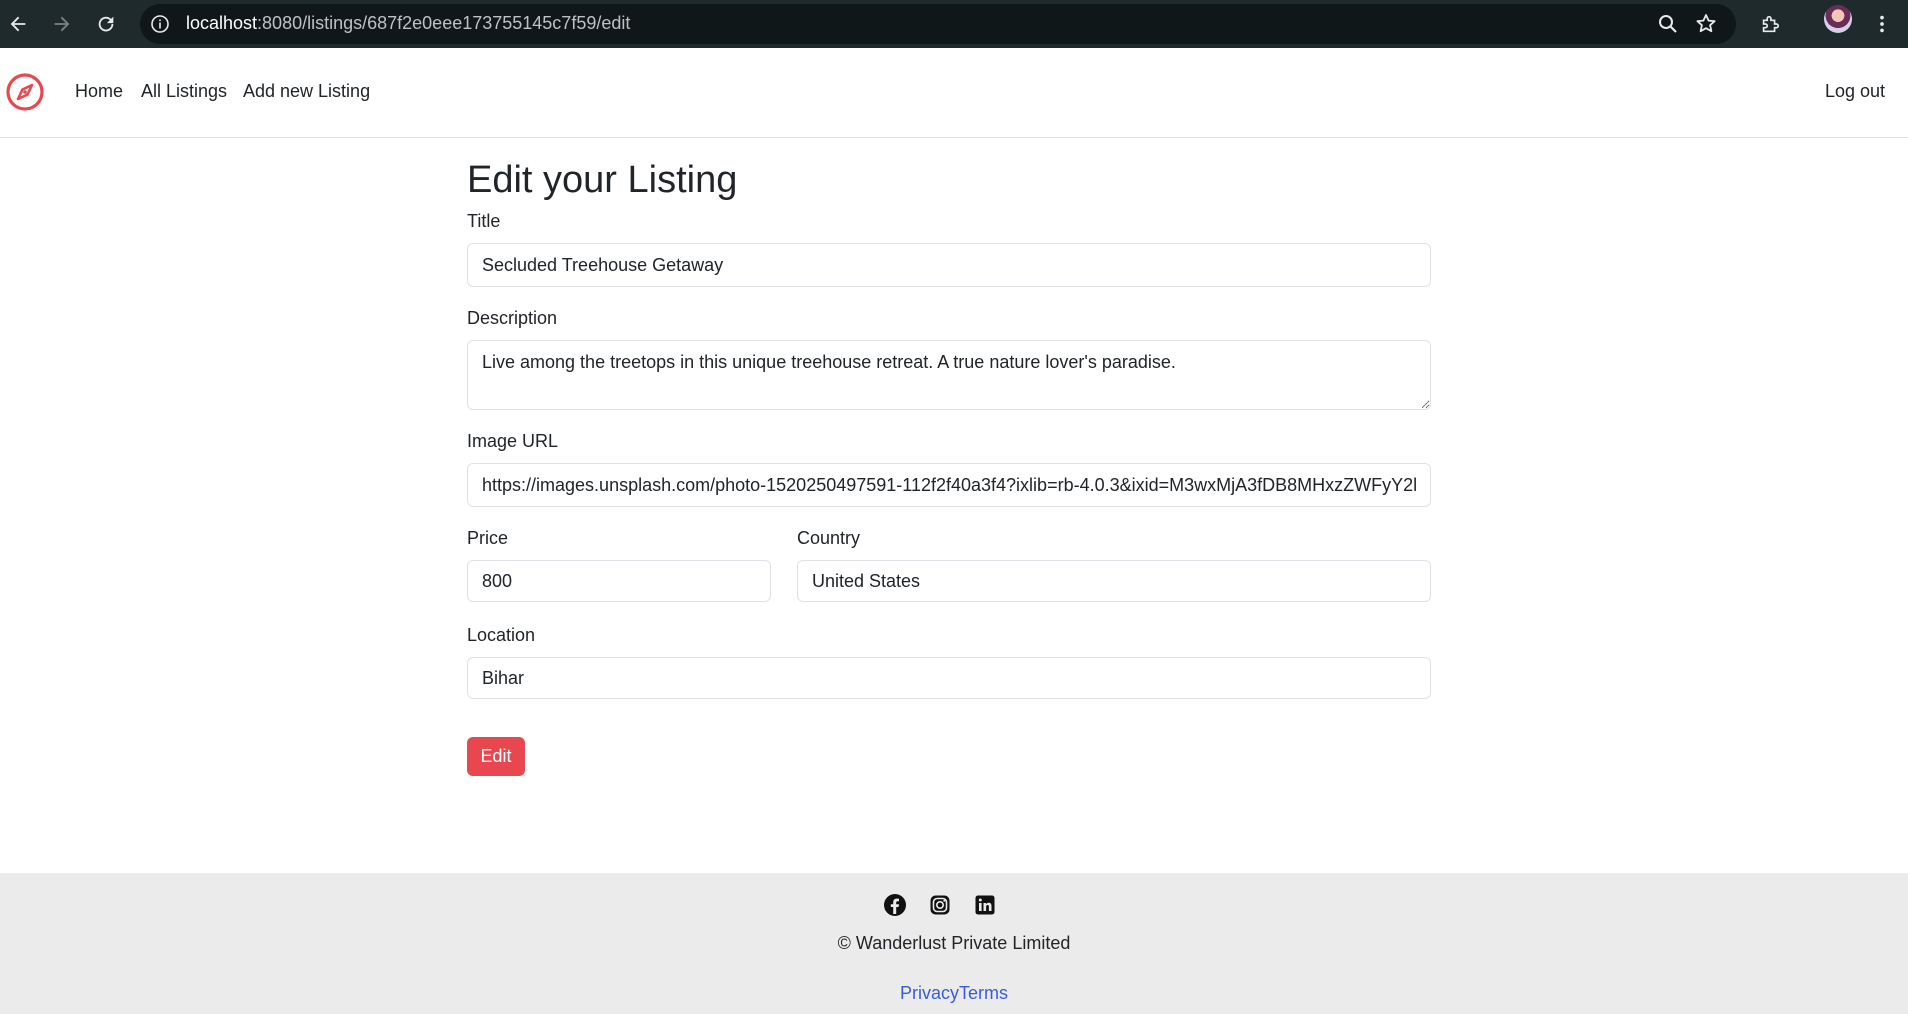  I want to click on country-input, so click(1114, 581).